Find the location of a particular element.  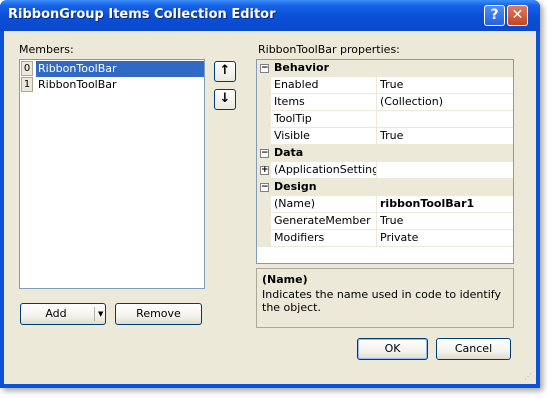

list-item-index: 1 is located at coordinates (27, 84).